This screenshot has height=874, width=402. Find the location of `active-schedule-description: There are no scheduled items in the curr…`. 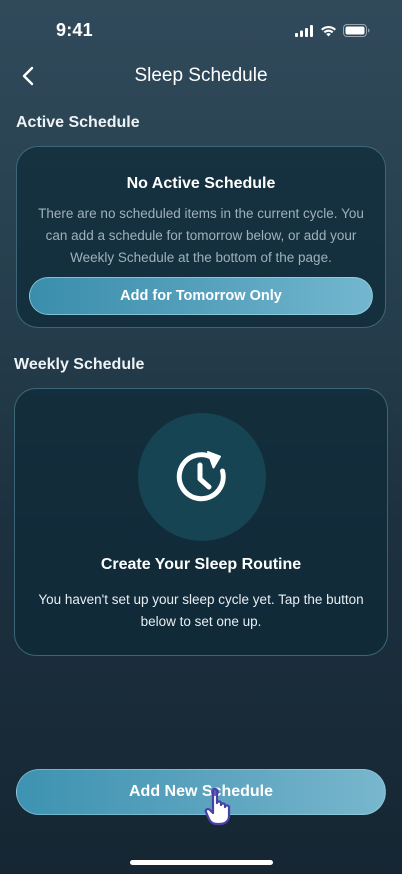

active-schedule-description: There are no scheduled items in the curr… is located at coordinates (201, 235).